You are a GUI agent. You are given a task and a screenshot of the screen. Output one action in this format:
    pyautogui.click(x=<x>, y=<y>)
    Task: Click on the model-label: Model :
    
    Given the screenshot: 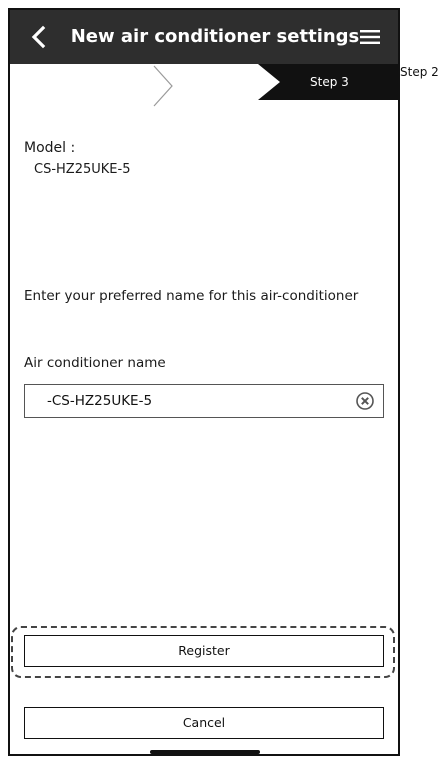 What is the action you would take?
    pyautogui.click(x=50, y=148)
    